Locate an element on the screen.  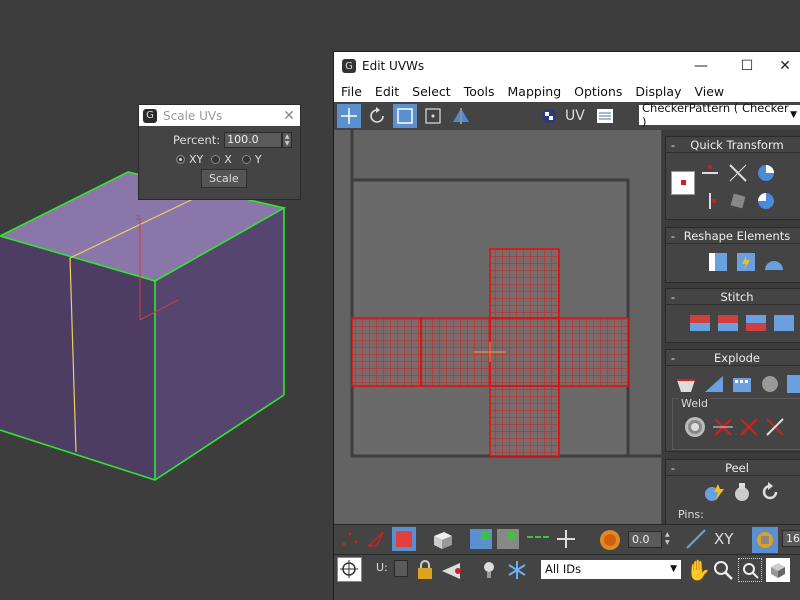
hide-icon is located at coordinates (452, 571).